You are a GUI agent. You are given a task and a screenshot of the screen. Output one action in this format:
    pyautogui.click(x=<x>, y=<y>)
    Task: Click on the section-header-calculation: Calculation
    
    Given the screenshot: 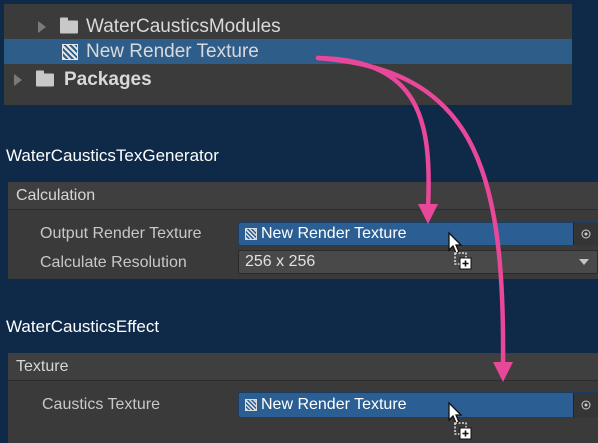 What is the action you would take?
    pyautogui.click(x=303, y=196)
    